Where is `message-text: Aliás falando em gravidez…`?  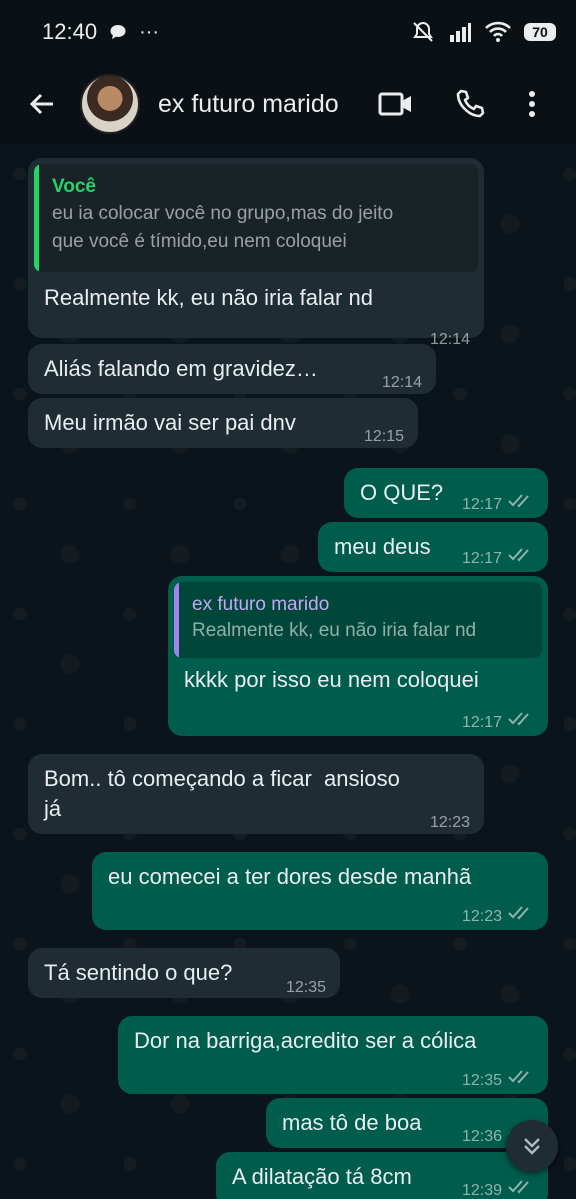 message-text: Aliás falando em gravidez… is located at coordinates (181, 368).